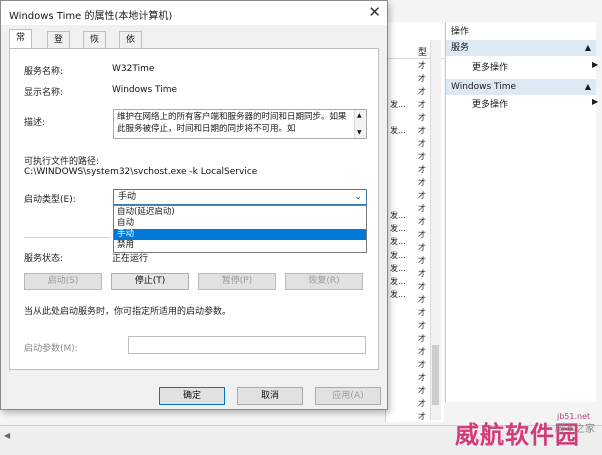 The image size is (602, 455). I want to click on service-status-label: 服务状态:, so click(44, 259).